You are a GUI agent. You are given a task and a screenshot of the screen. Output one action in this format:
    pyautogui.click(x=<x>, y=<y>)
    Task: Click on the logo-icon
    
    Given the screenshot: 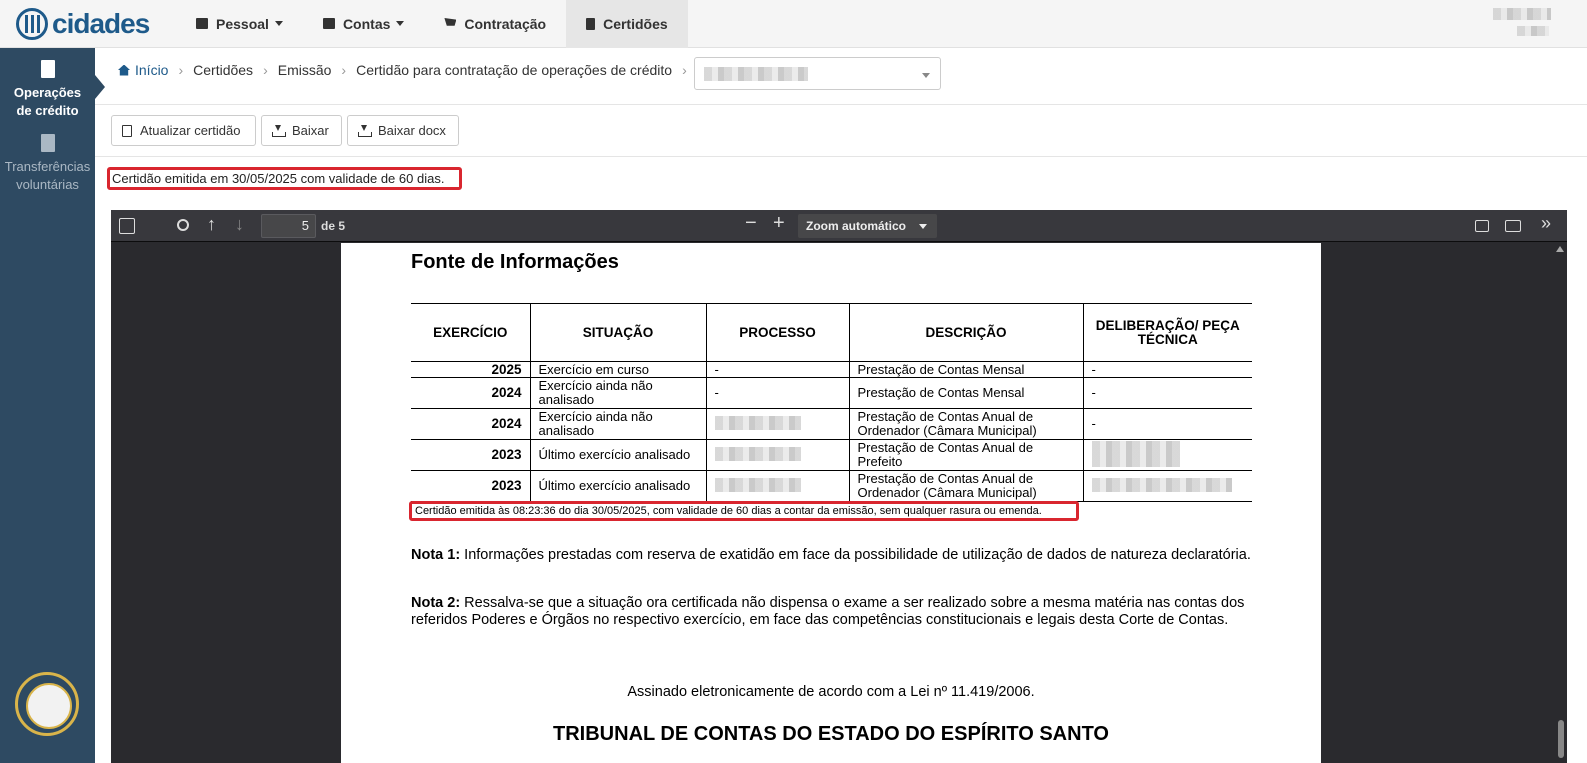 What is the action you would take?
    pyautogui.click(x=32, y=23)
    